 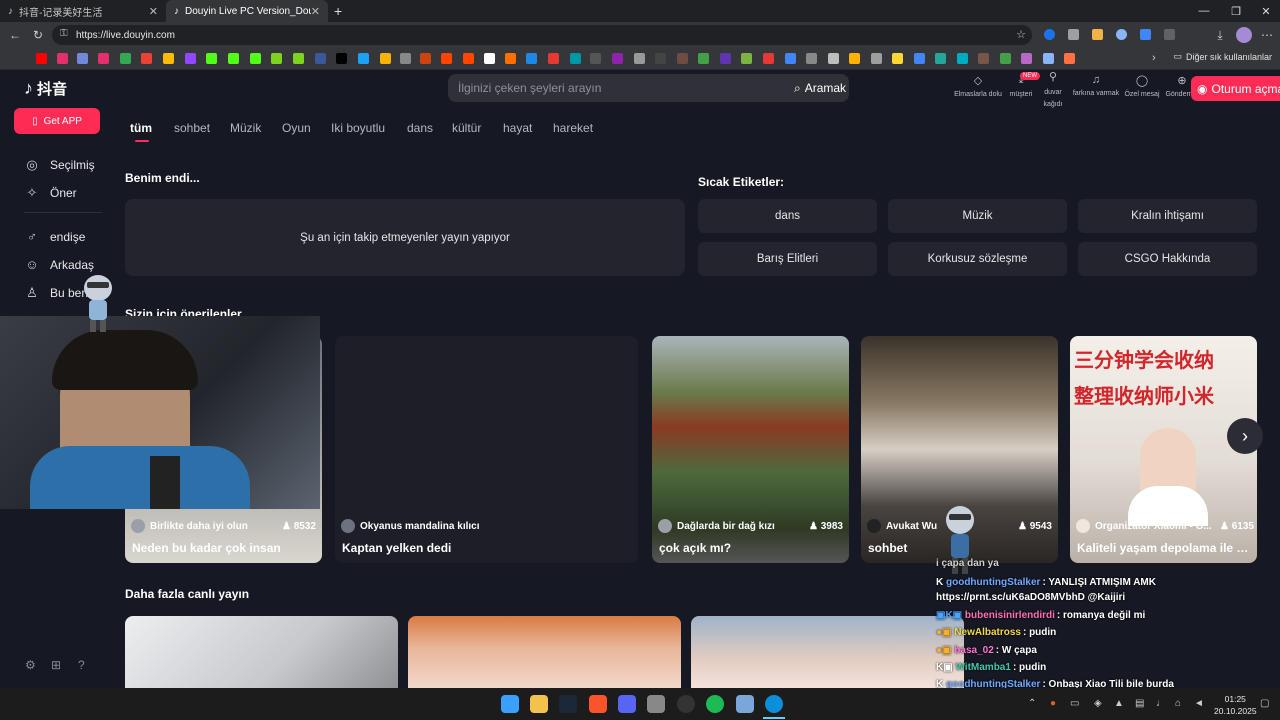 What do you see at coordinates (1244, 35) in the screenshot?
I see `profile-avatar` at bounding box center [1244, 35].